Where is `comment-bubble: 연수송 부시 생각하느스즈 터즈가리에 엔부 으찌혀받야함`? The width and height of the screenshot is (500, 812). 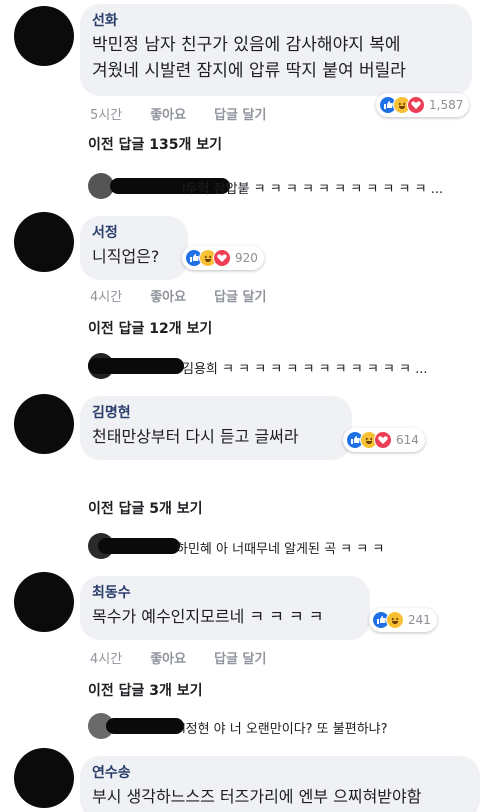 comment-bubble: 연수송 부시 생각하느스즈 터즈가리에 엔부 으찌혀받야함 is located at coordinates (280, 784).